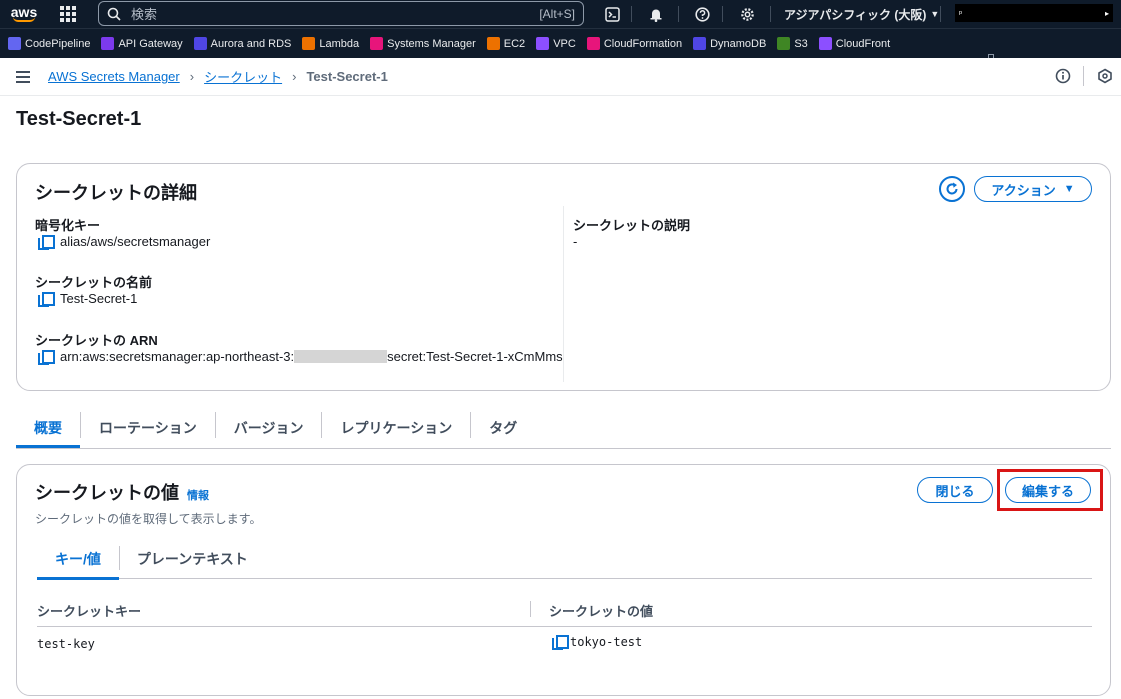 The image size is (1121, 699). I want to click on breadcrumb-secrets: シークレット, so click(243, 76).